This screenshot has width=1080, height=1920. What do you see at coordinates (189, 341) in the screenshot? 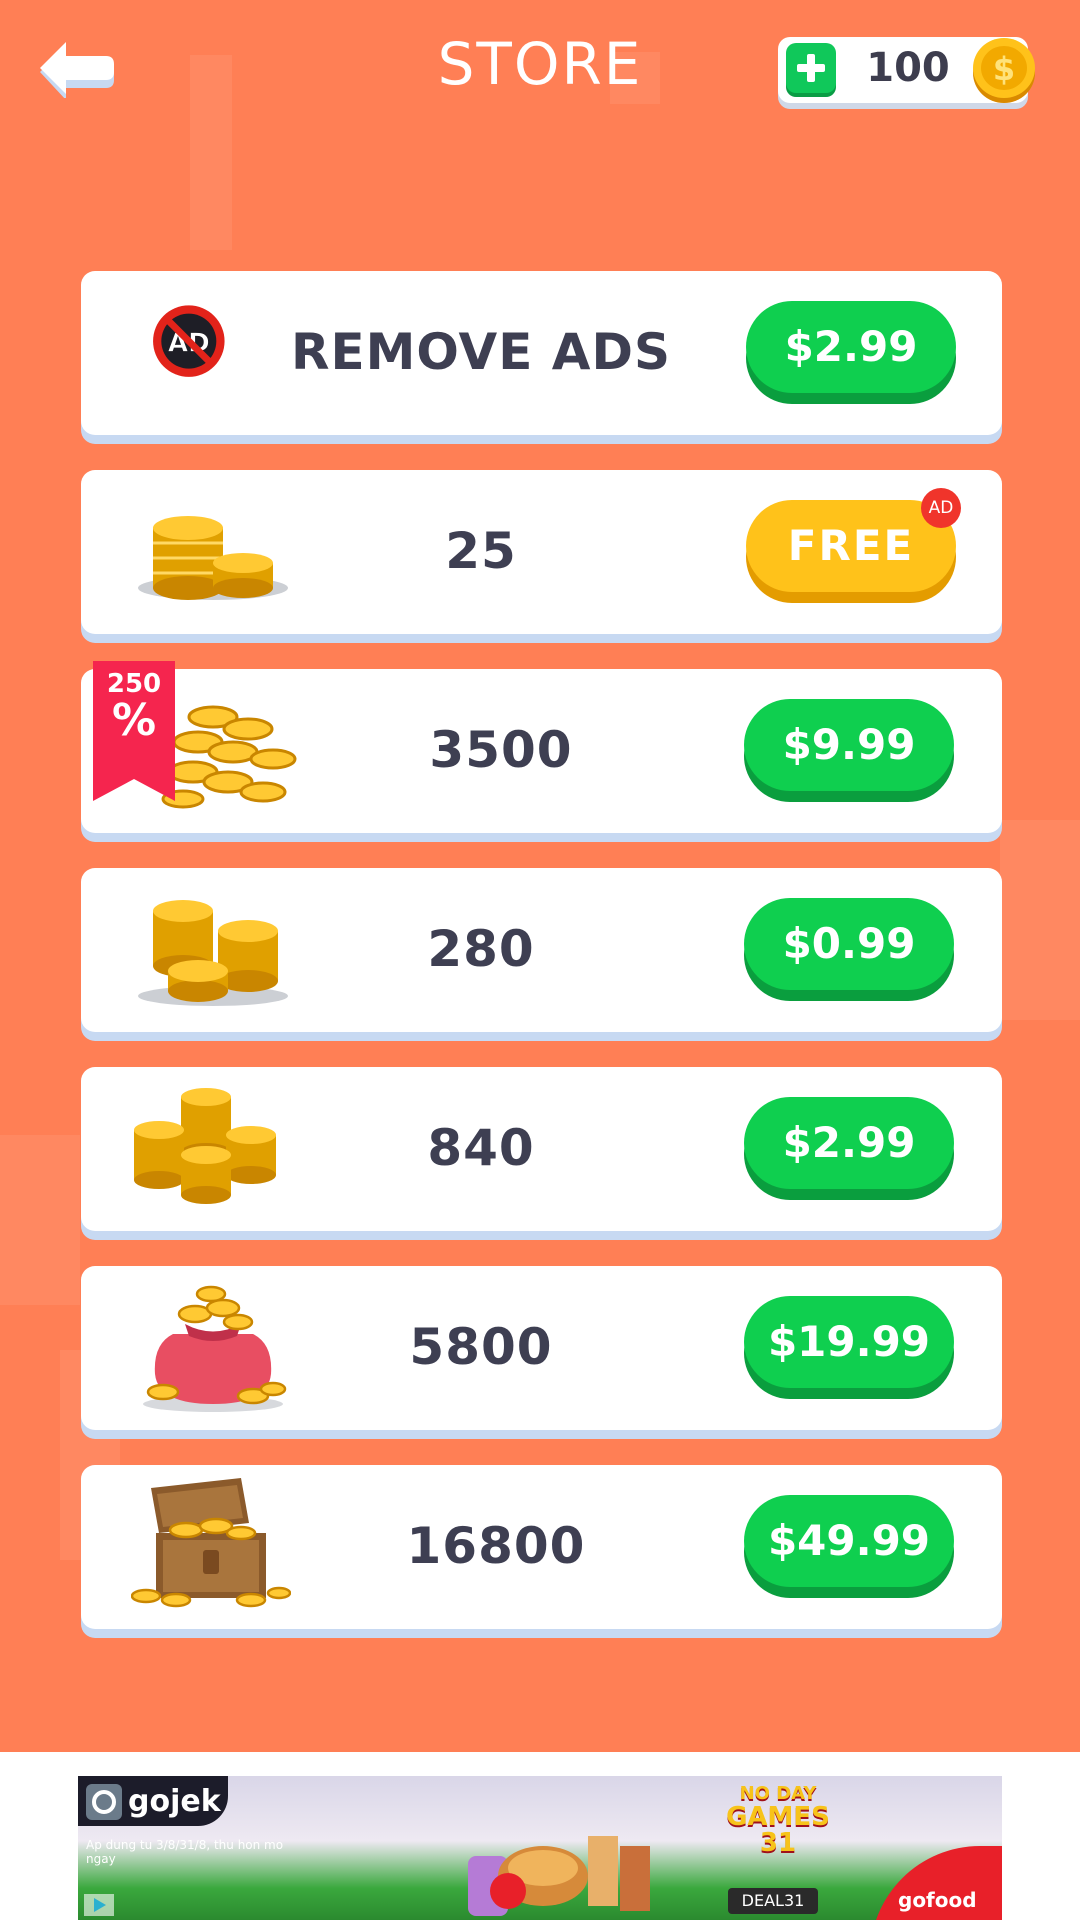
I see `remove-ads-icon: AD` at bounding box center [189, 341].